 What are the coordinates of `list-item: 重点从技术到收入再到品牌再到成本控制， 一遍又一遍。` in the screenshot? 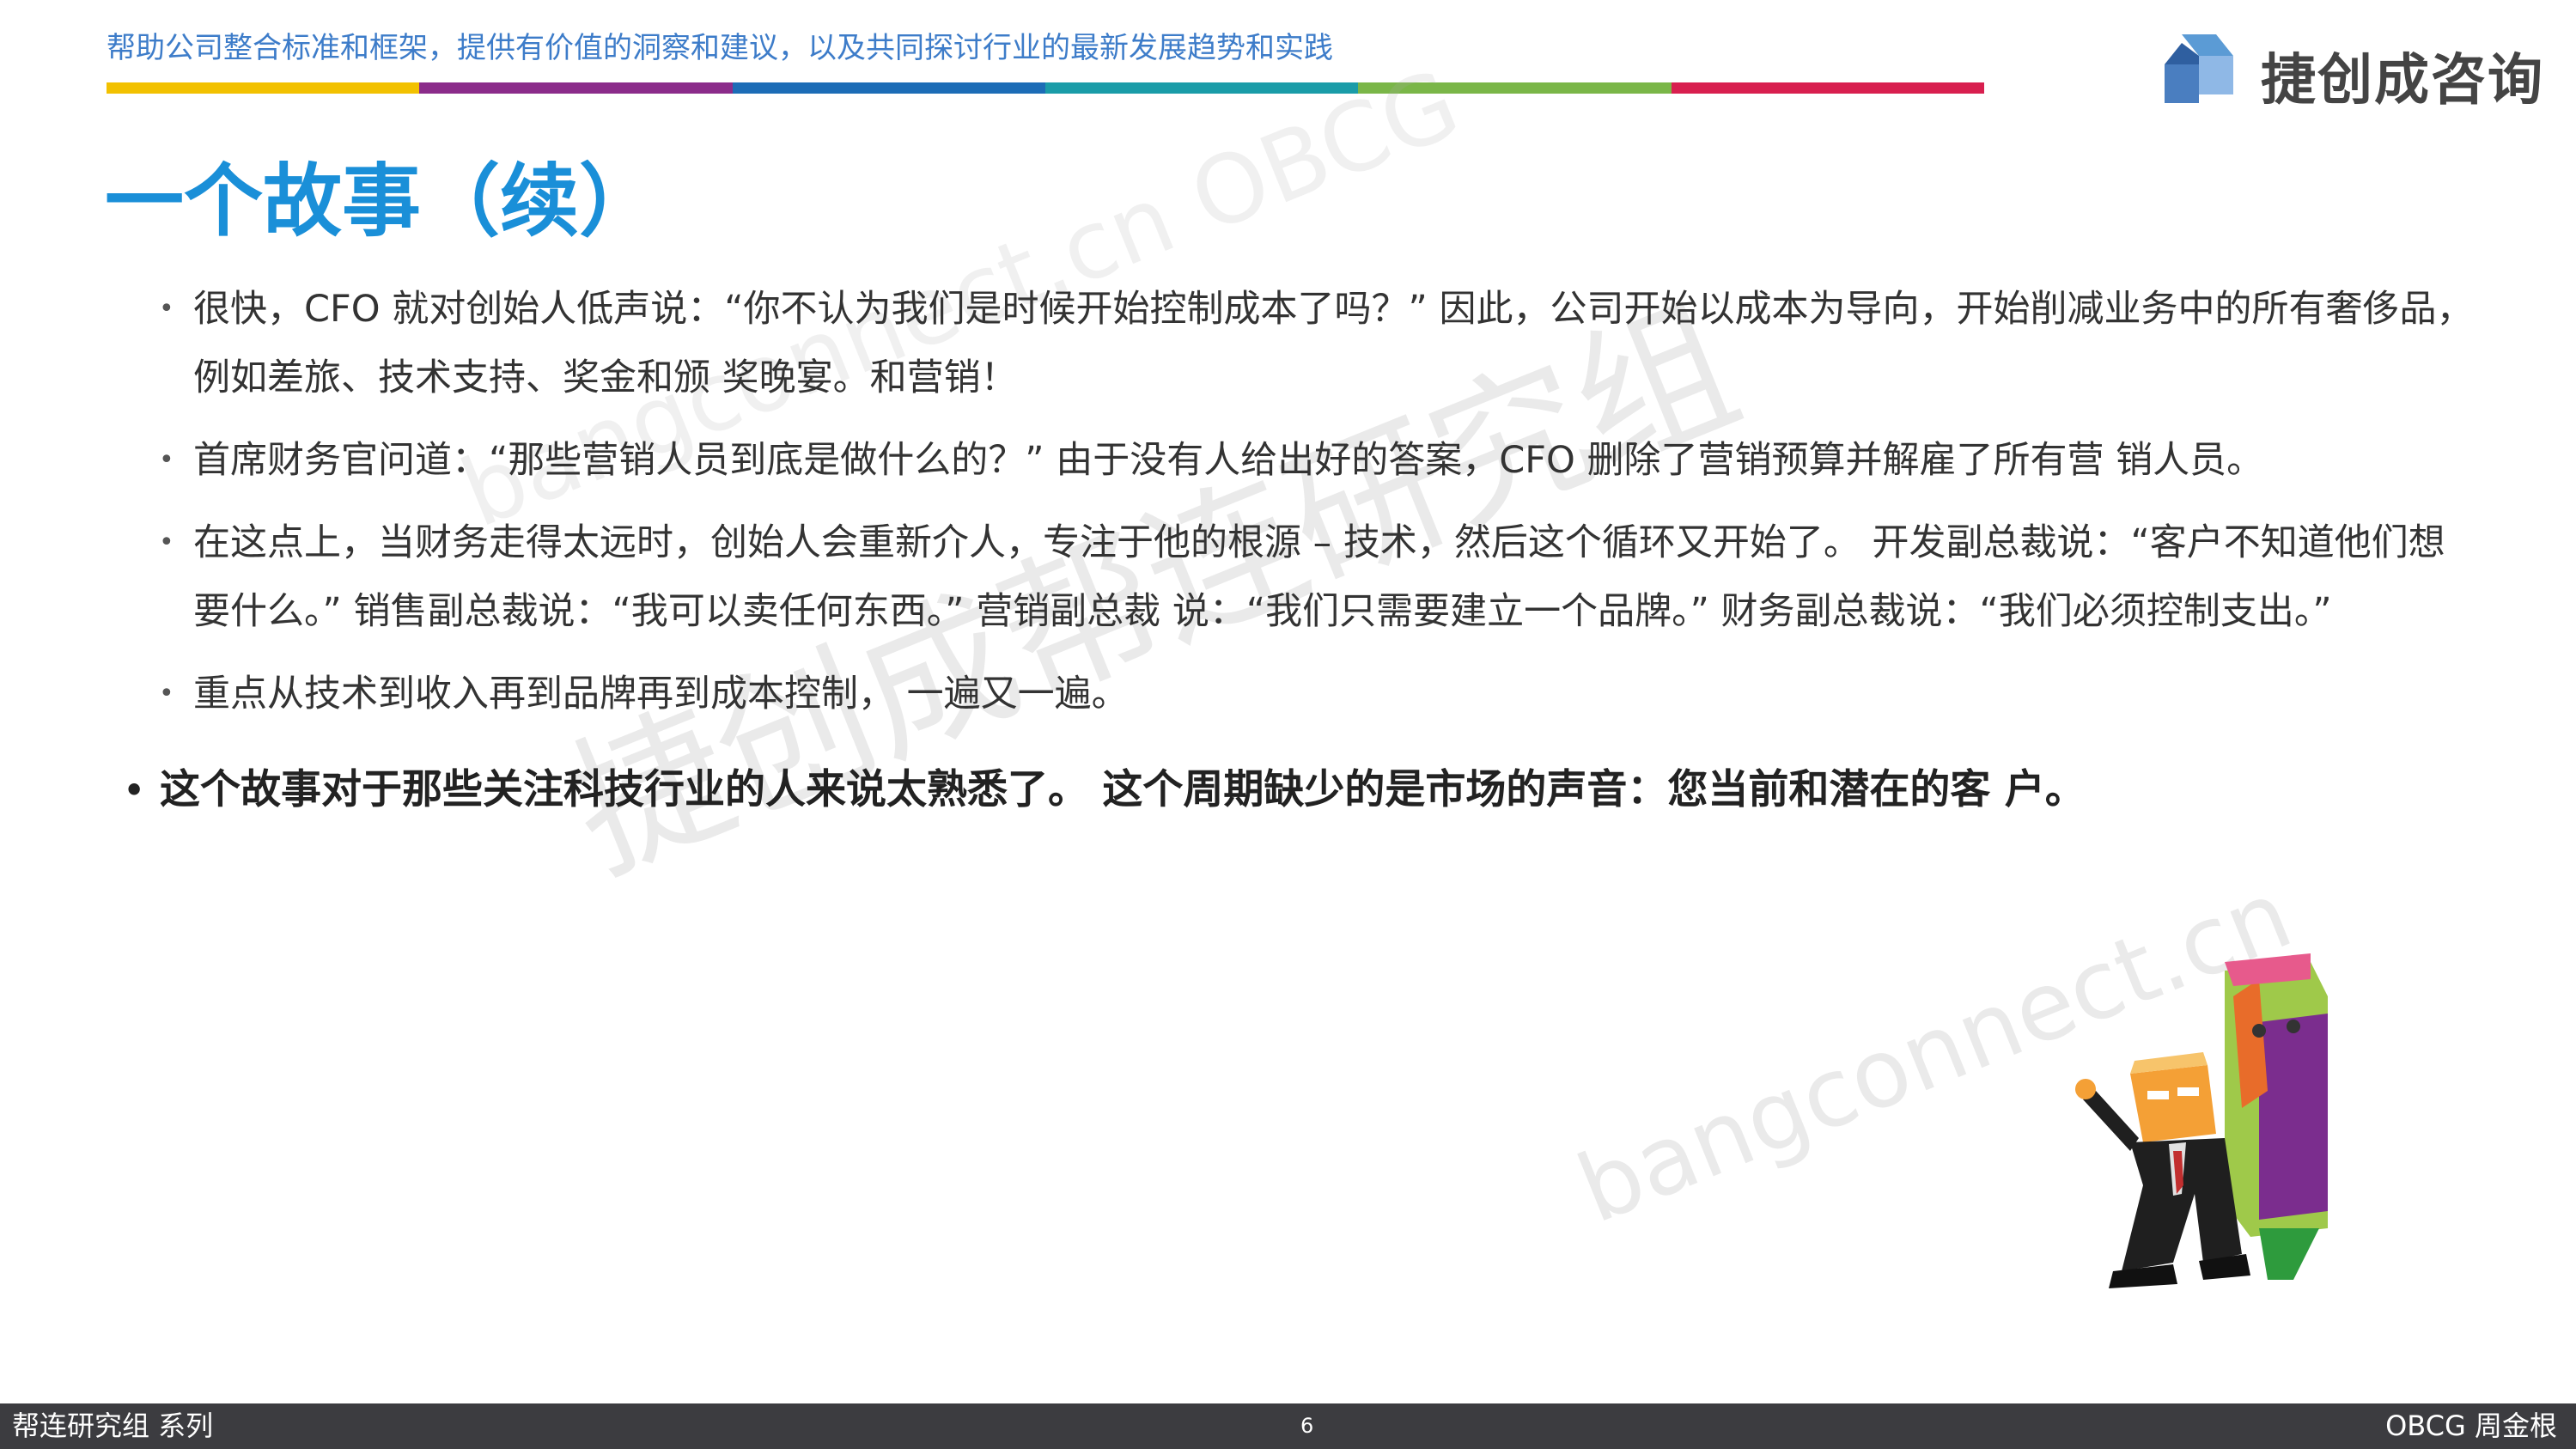 It's located at (1314, 694).